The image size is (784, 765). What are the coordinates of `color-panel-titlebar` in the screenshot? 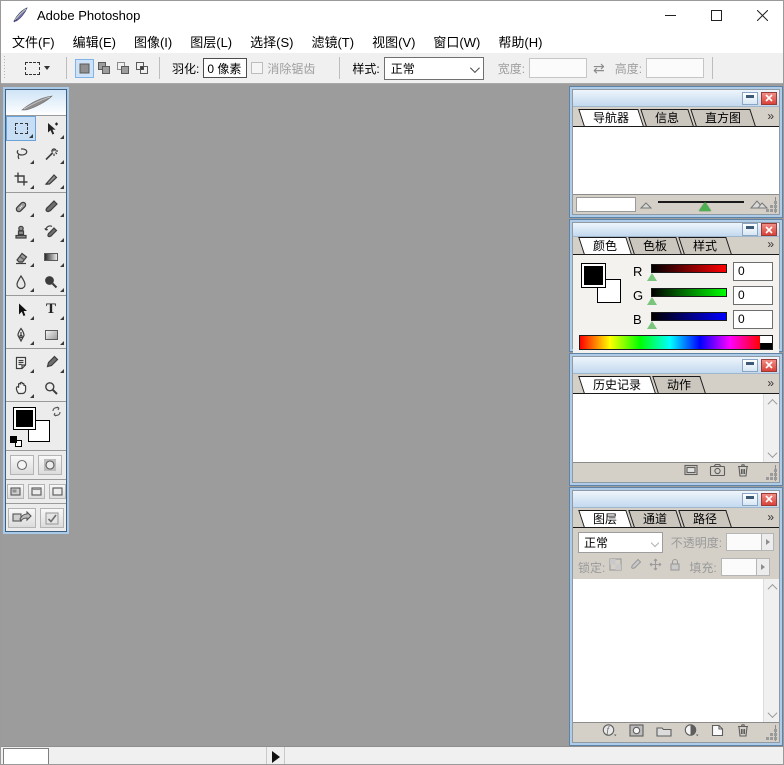 It's located at (676, 230).